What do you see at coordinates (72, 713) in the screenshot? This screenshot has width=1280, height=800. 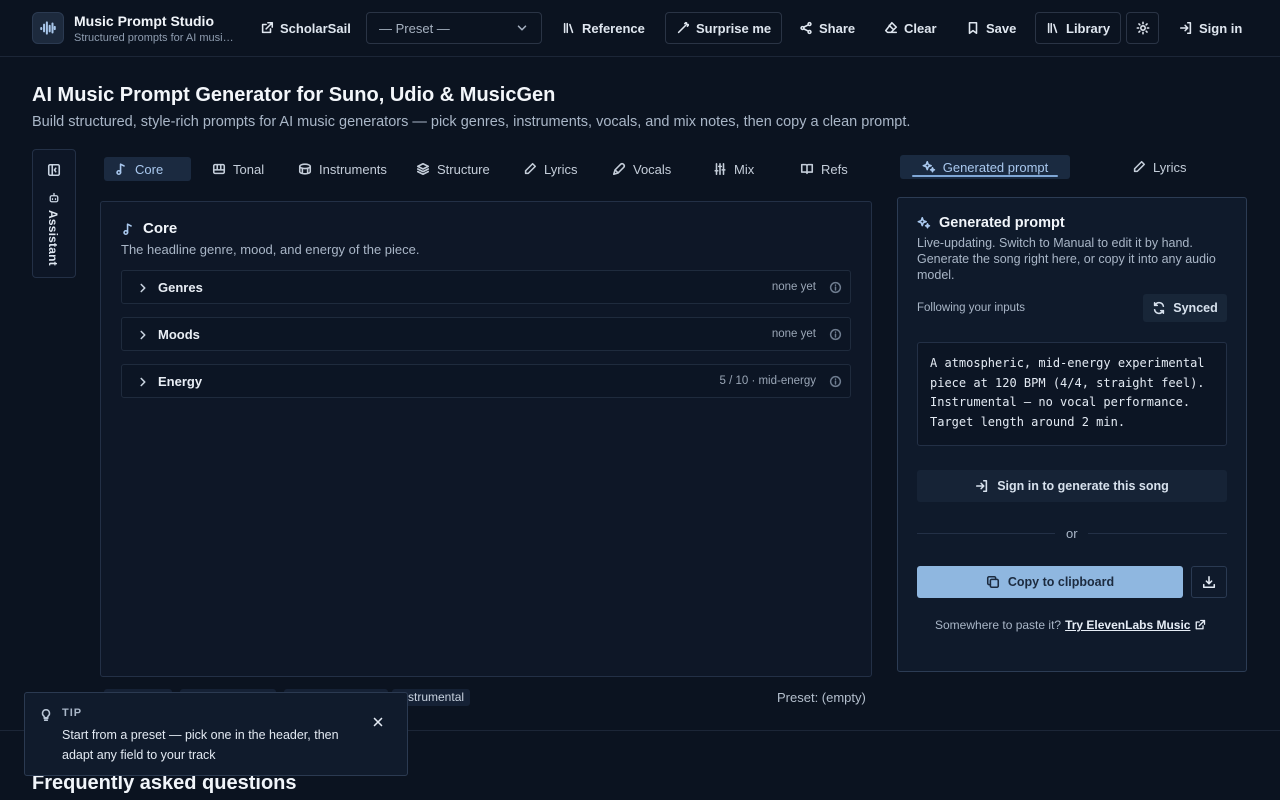 I see `tip-label: TIP` at bounding box center [72, 713].